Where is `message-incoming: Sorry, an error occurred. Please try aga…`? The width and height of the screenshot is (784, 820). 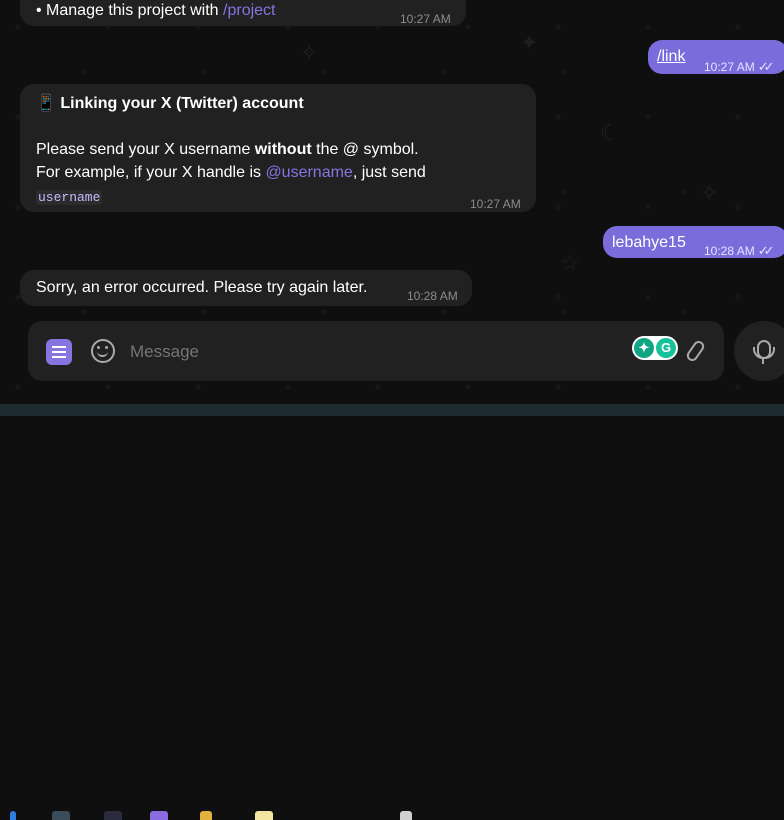 message-incoming: Sorry, an error occurred. Please try aga… is located at coordinates (246, 288).